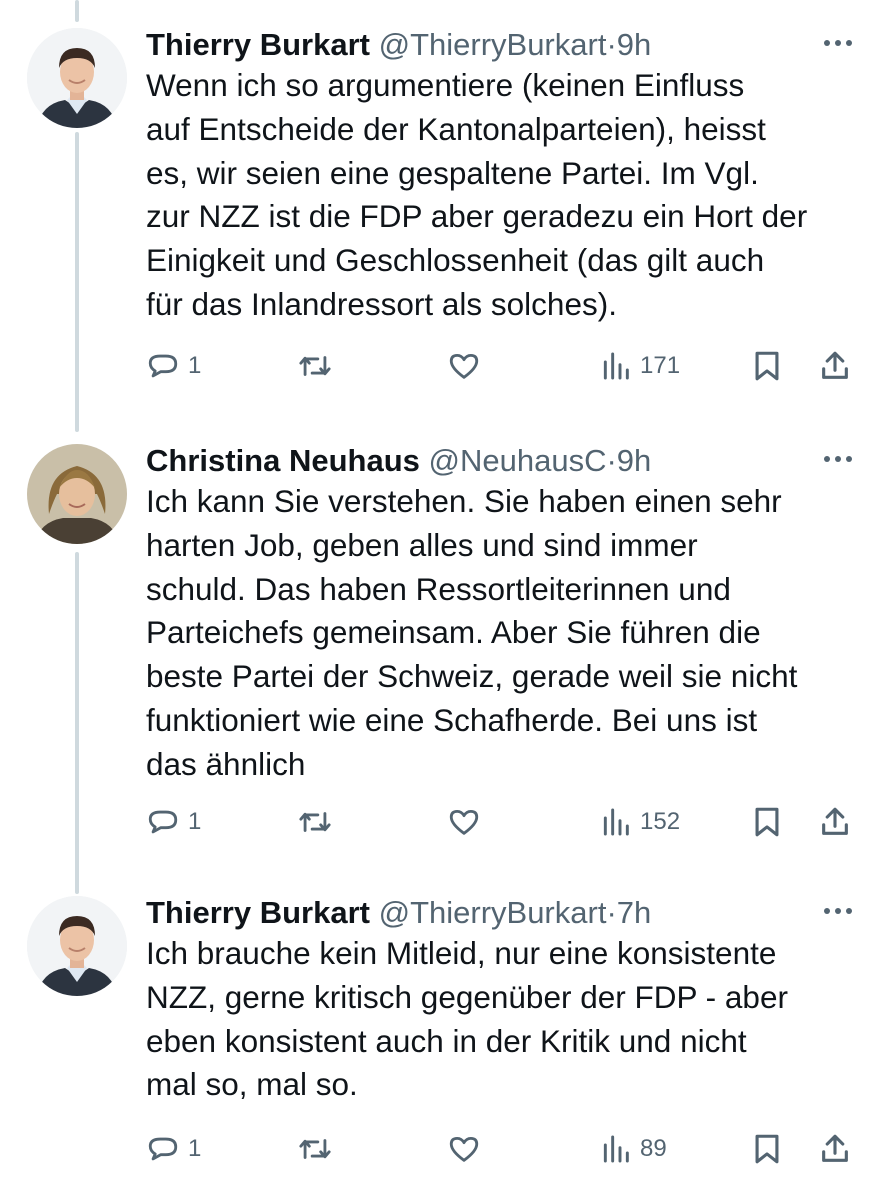  What do you see at coordinates (283, 460) in the screenshot?
I see `author-name: Christina Neuhaus` at bounding box center [283, 460].